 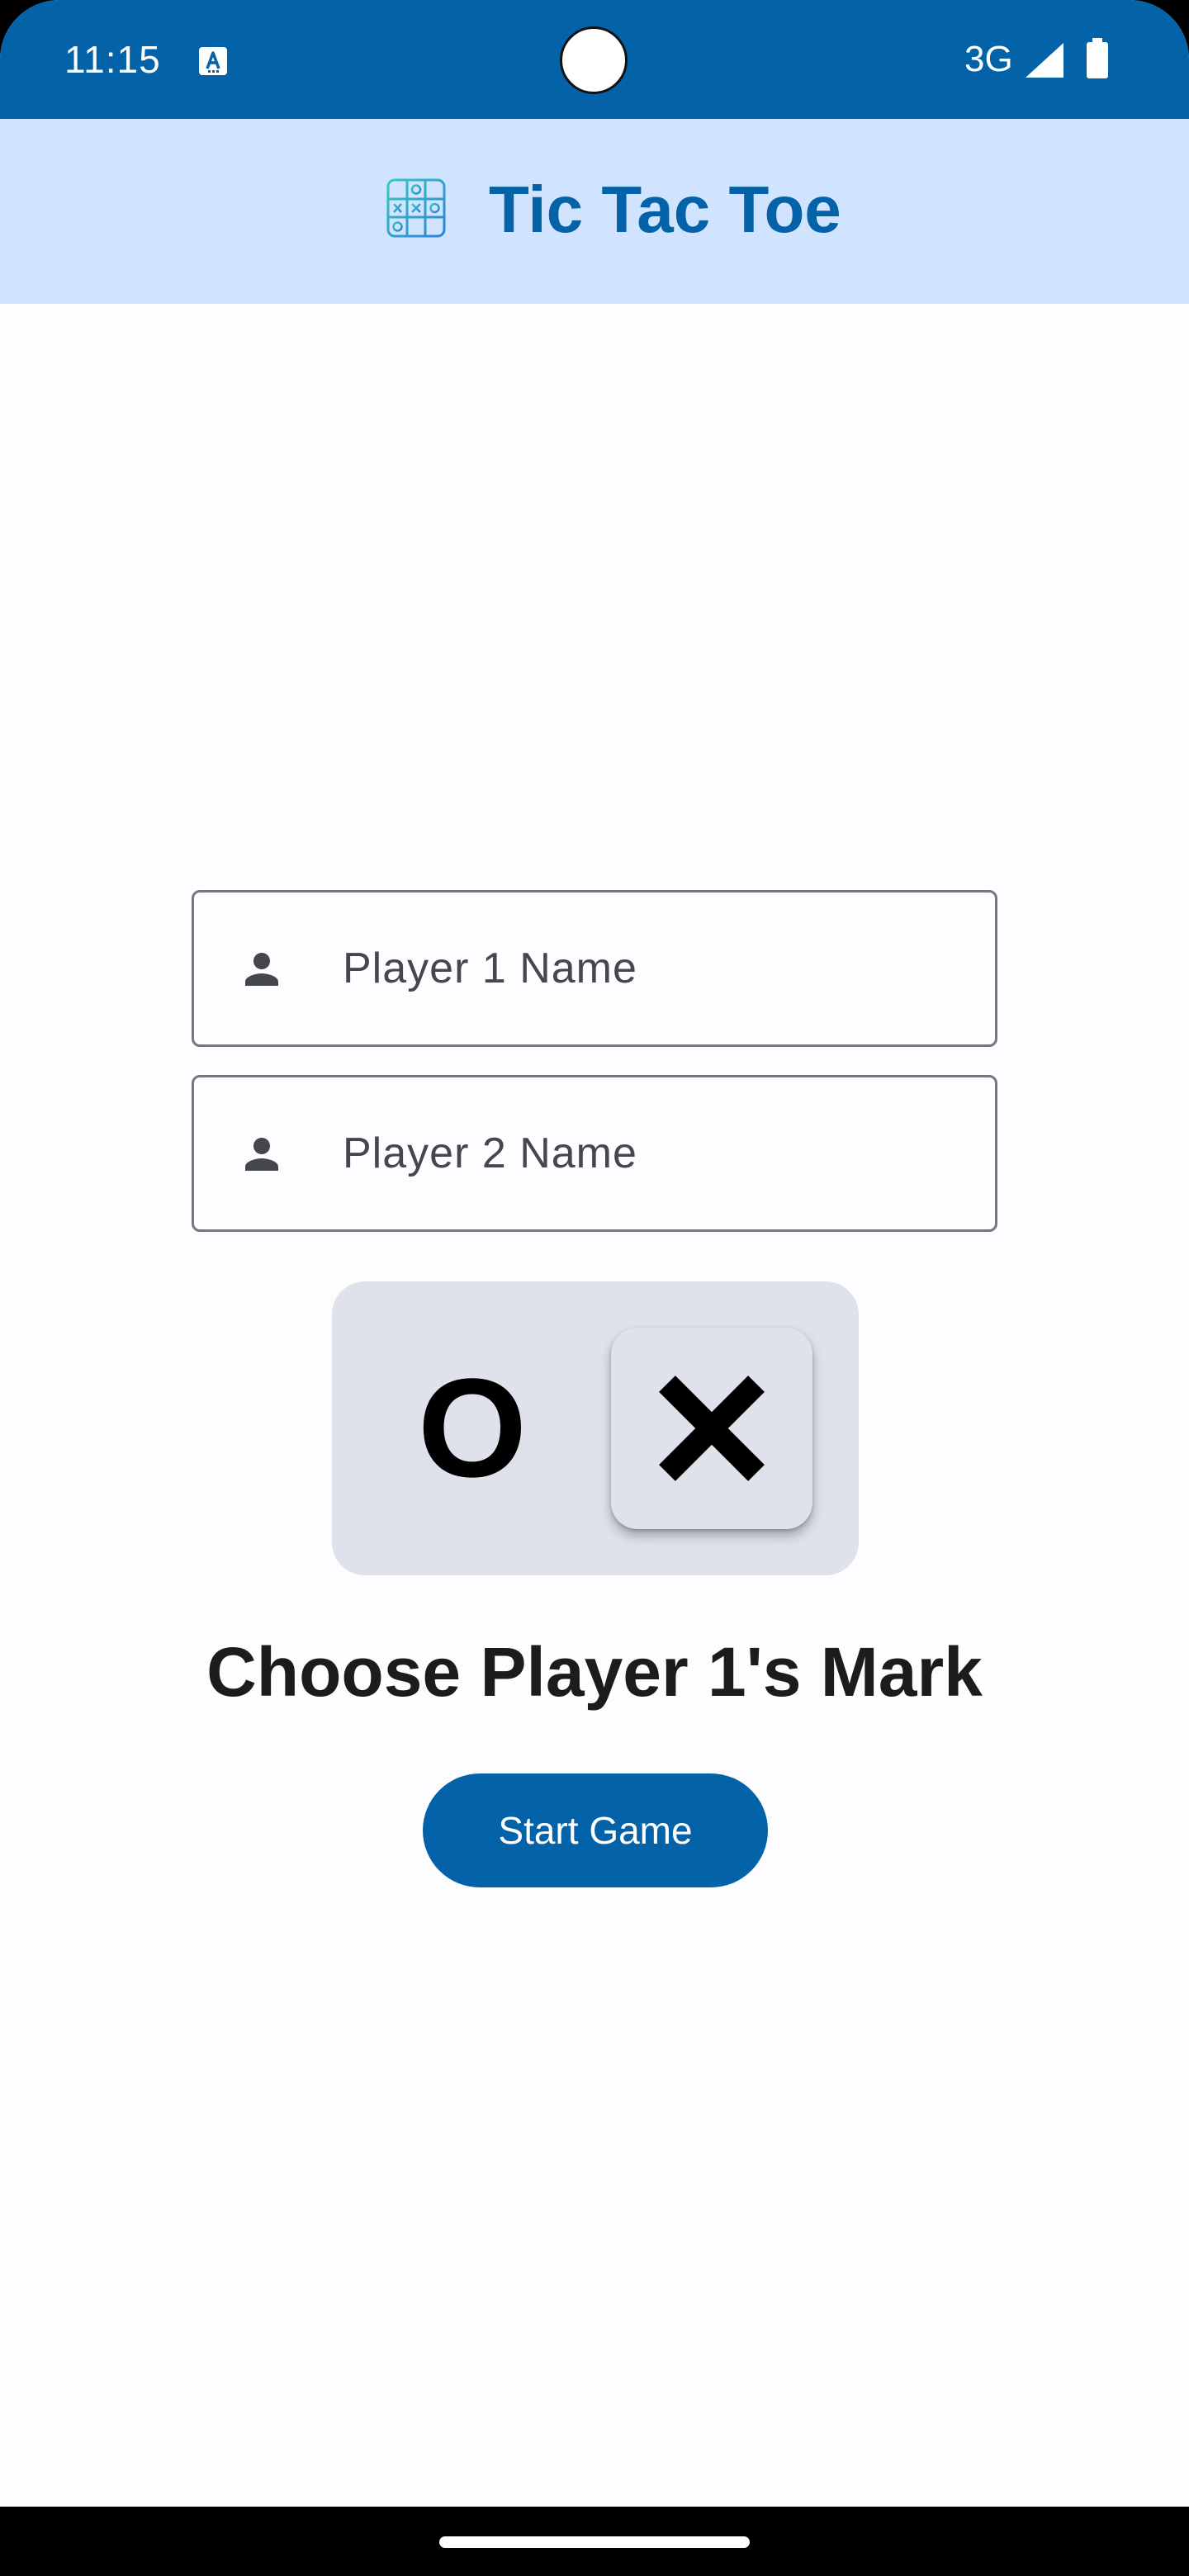 I want to click on start-game-button: Start Game, so click(x=595, y=1830).